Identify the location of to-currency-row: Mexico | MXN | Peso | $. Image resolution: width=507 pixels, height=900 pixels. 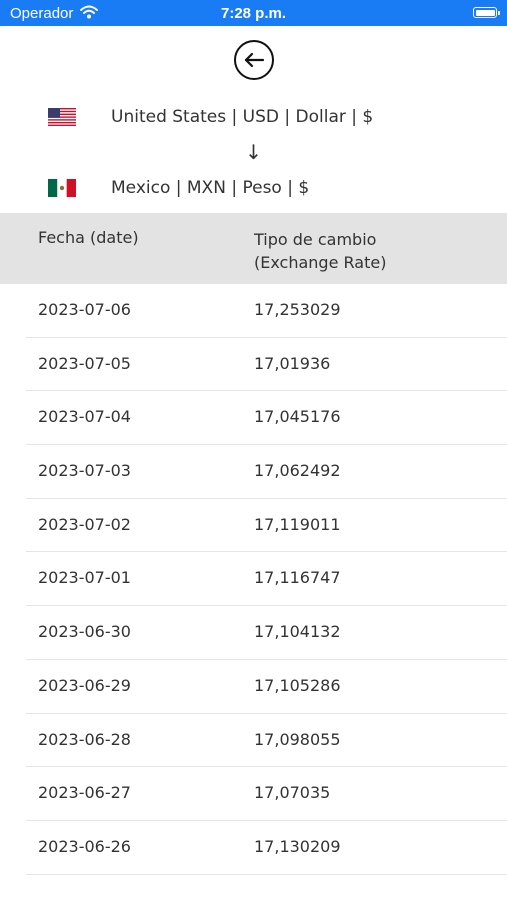
(253, 188).